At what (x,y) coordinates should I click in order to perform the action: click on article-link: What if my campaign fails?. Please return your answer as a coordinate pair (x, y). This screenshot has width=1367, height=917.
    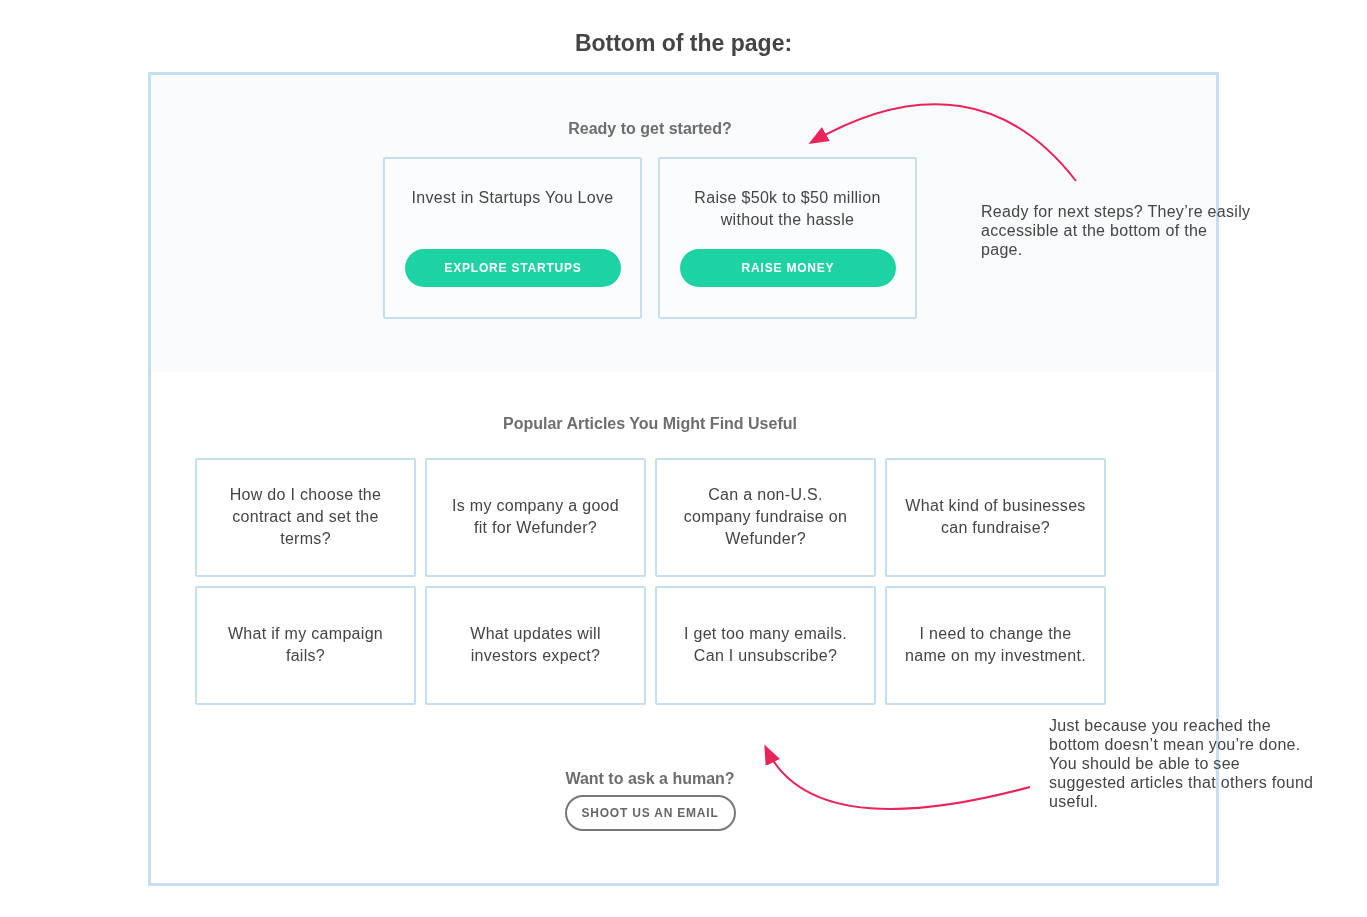
    Looking at the image, I should click on (305, 645).